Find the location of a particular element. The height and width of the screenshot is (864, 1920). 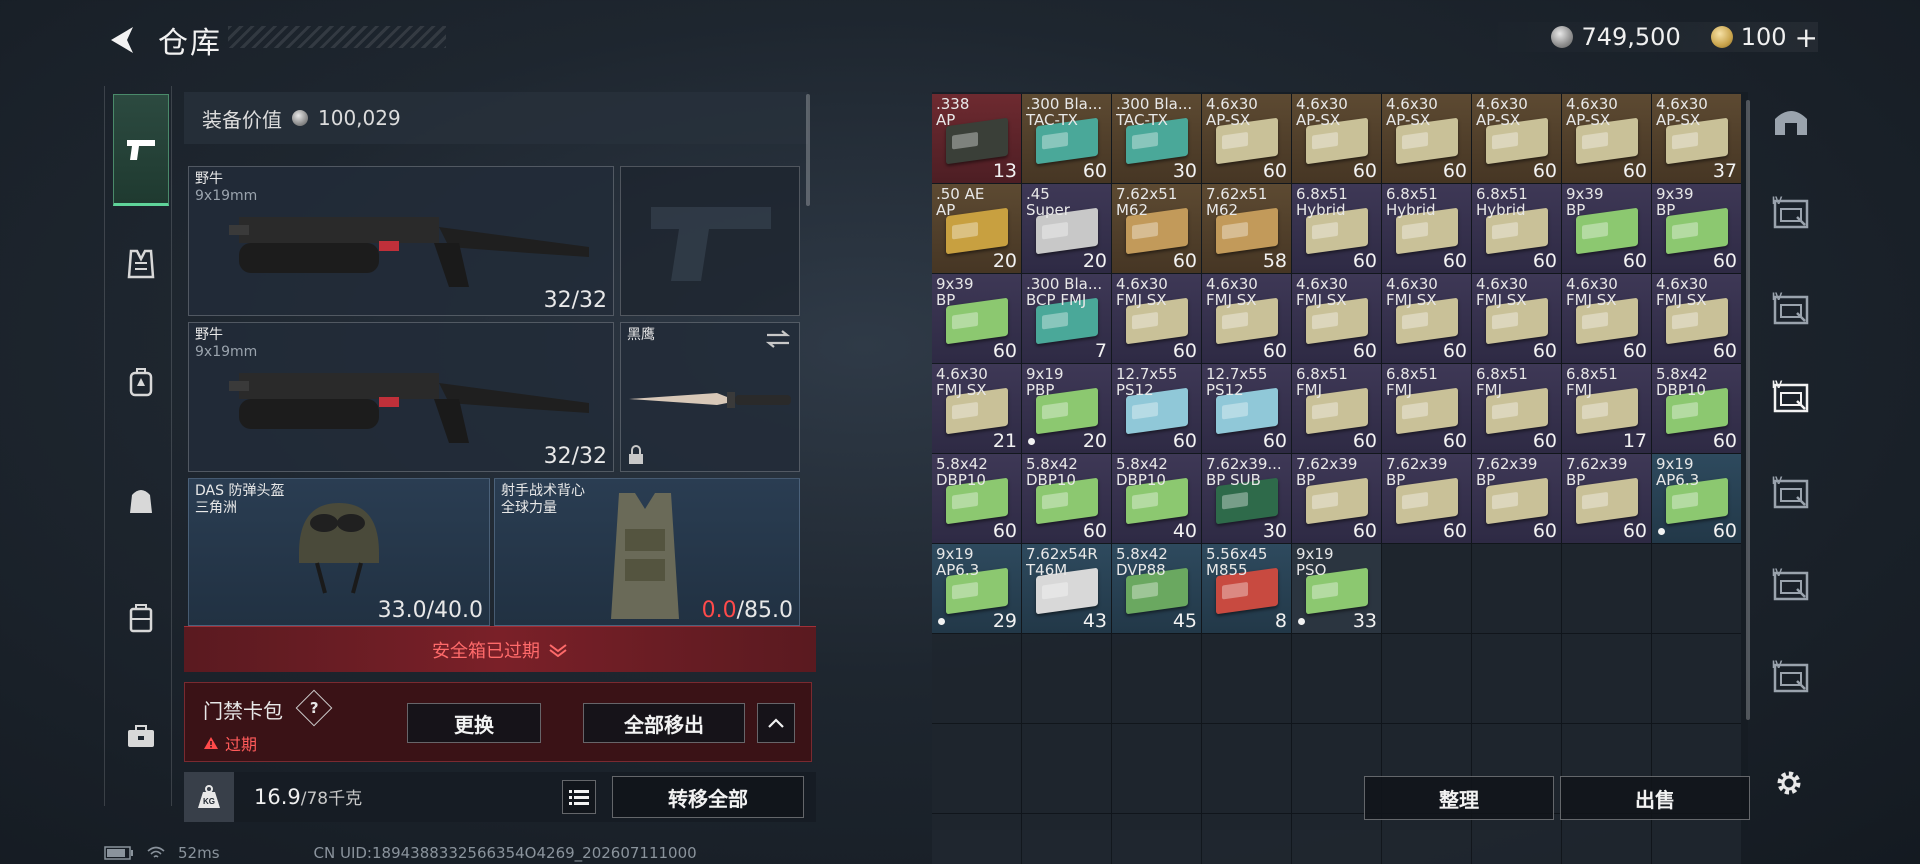

nav-weapons-tab is located at coordinates (141, 150).